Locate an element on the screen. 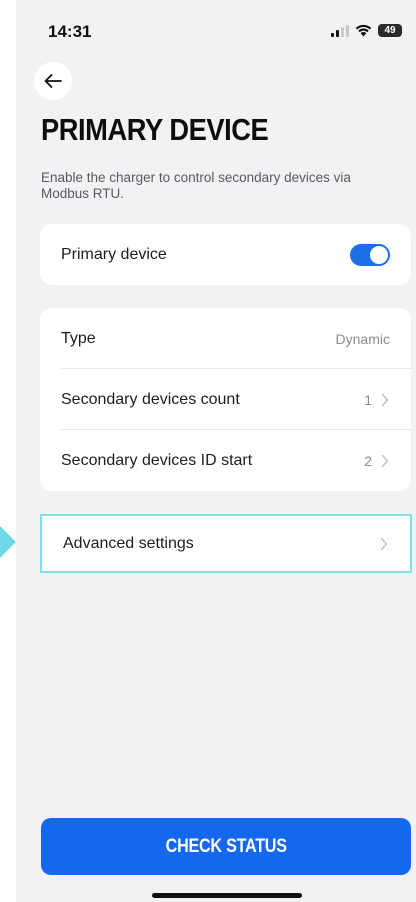 This screenshot has width=416, height=902. primary-device-row: Primary device is located at coordinates (225, 254).